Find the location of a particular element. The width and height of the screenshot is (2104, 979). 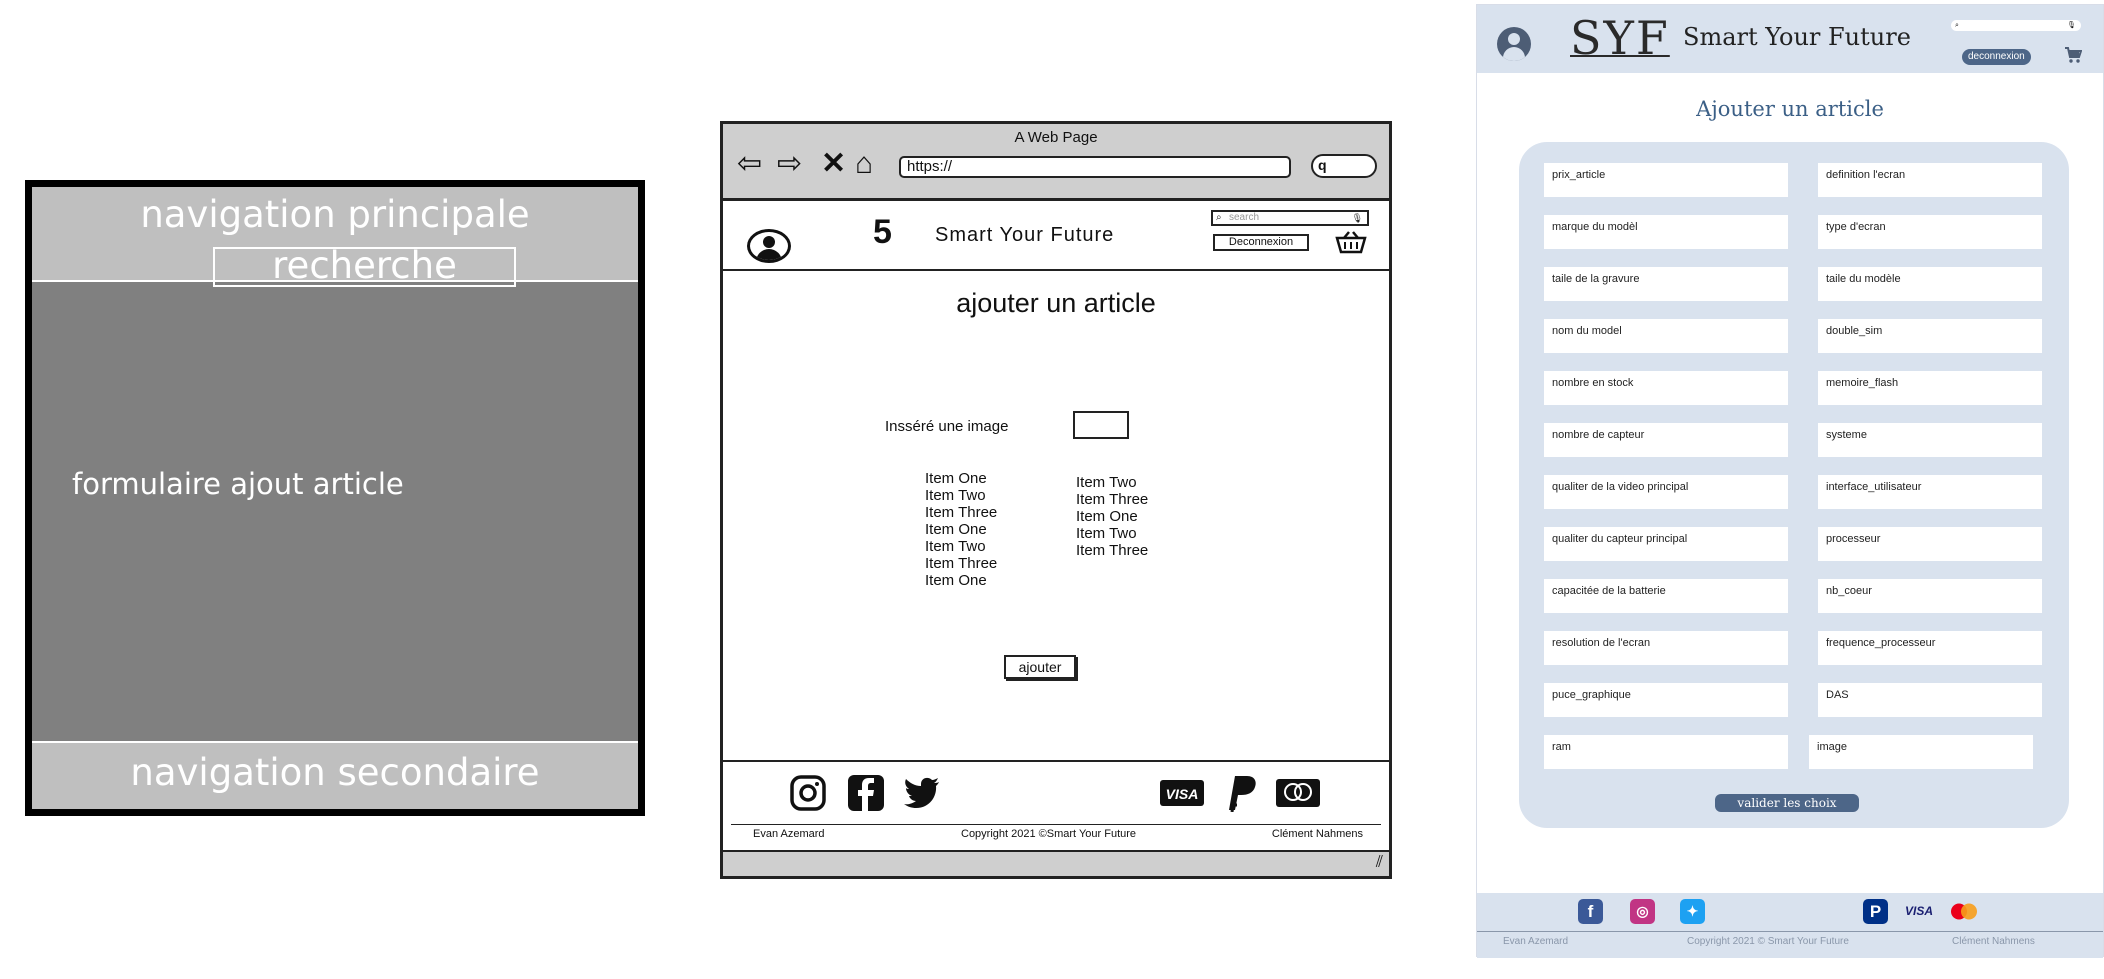

close-icon: ✕ is located at coordinates (833, 164).